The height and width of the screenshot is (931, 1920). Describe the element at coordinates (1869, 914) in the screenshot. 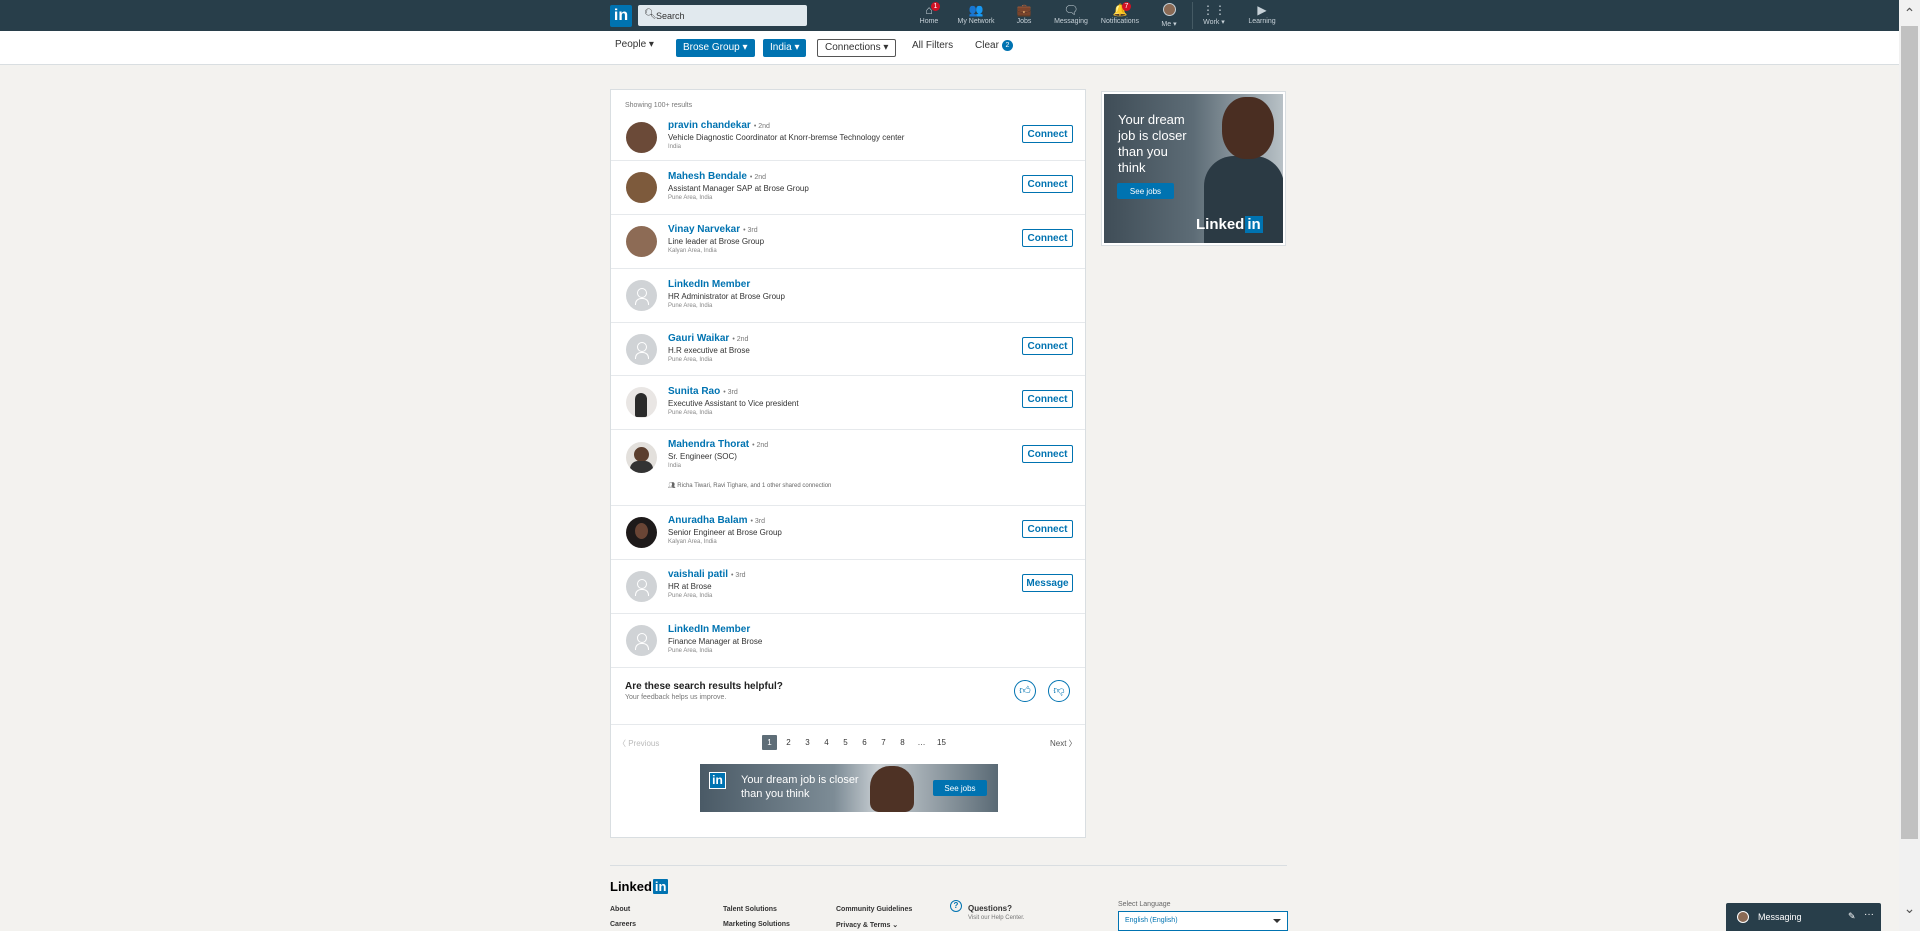

I see `more-options-icon: ···` at that location.